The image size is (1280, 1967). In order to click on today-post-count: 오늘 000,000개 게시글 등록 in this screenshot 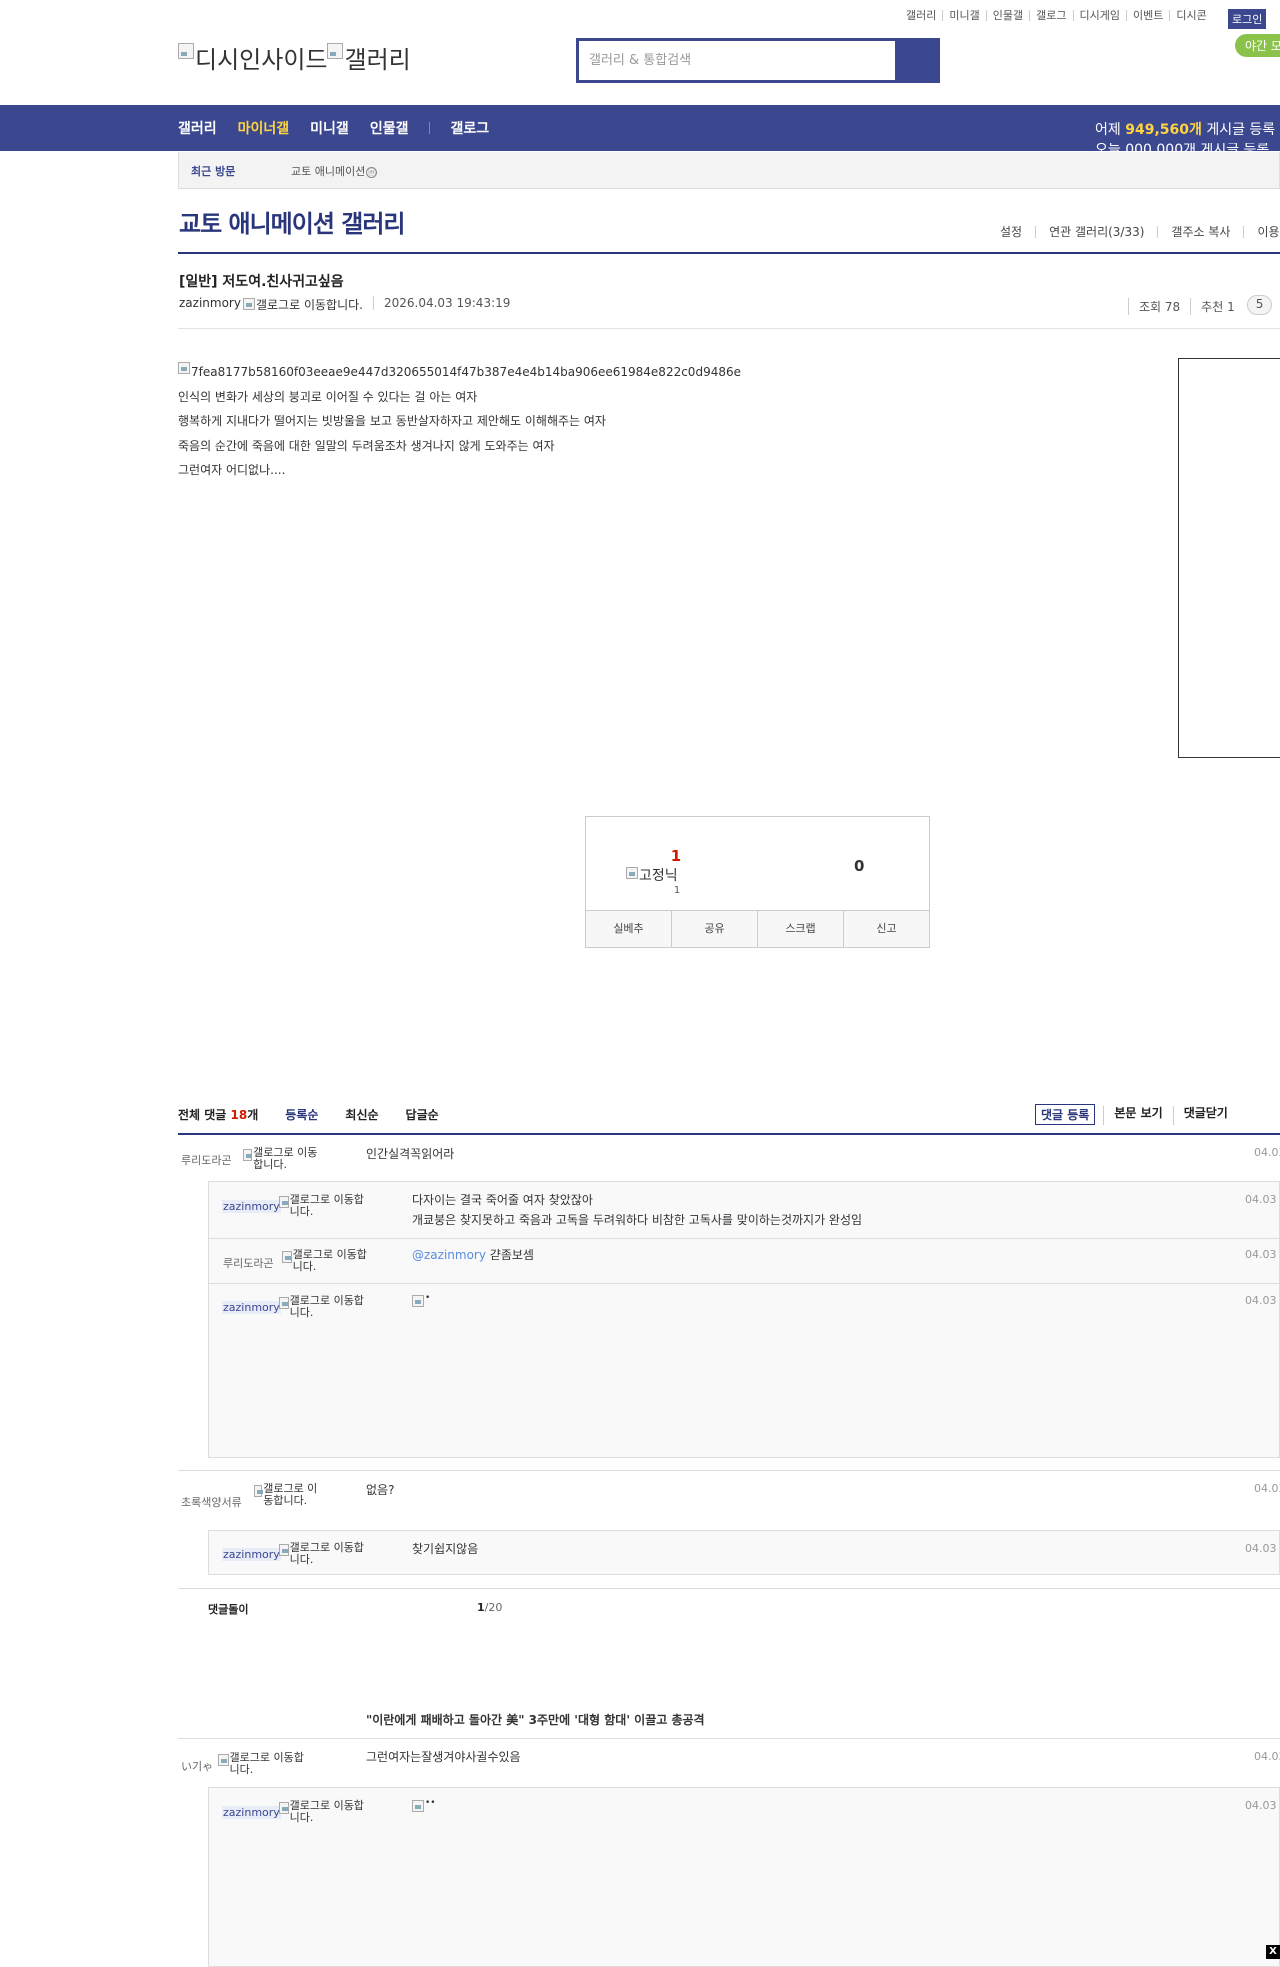, I will do `click(1182, 147)`.